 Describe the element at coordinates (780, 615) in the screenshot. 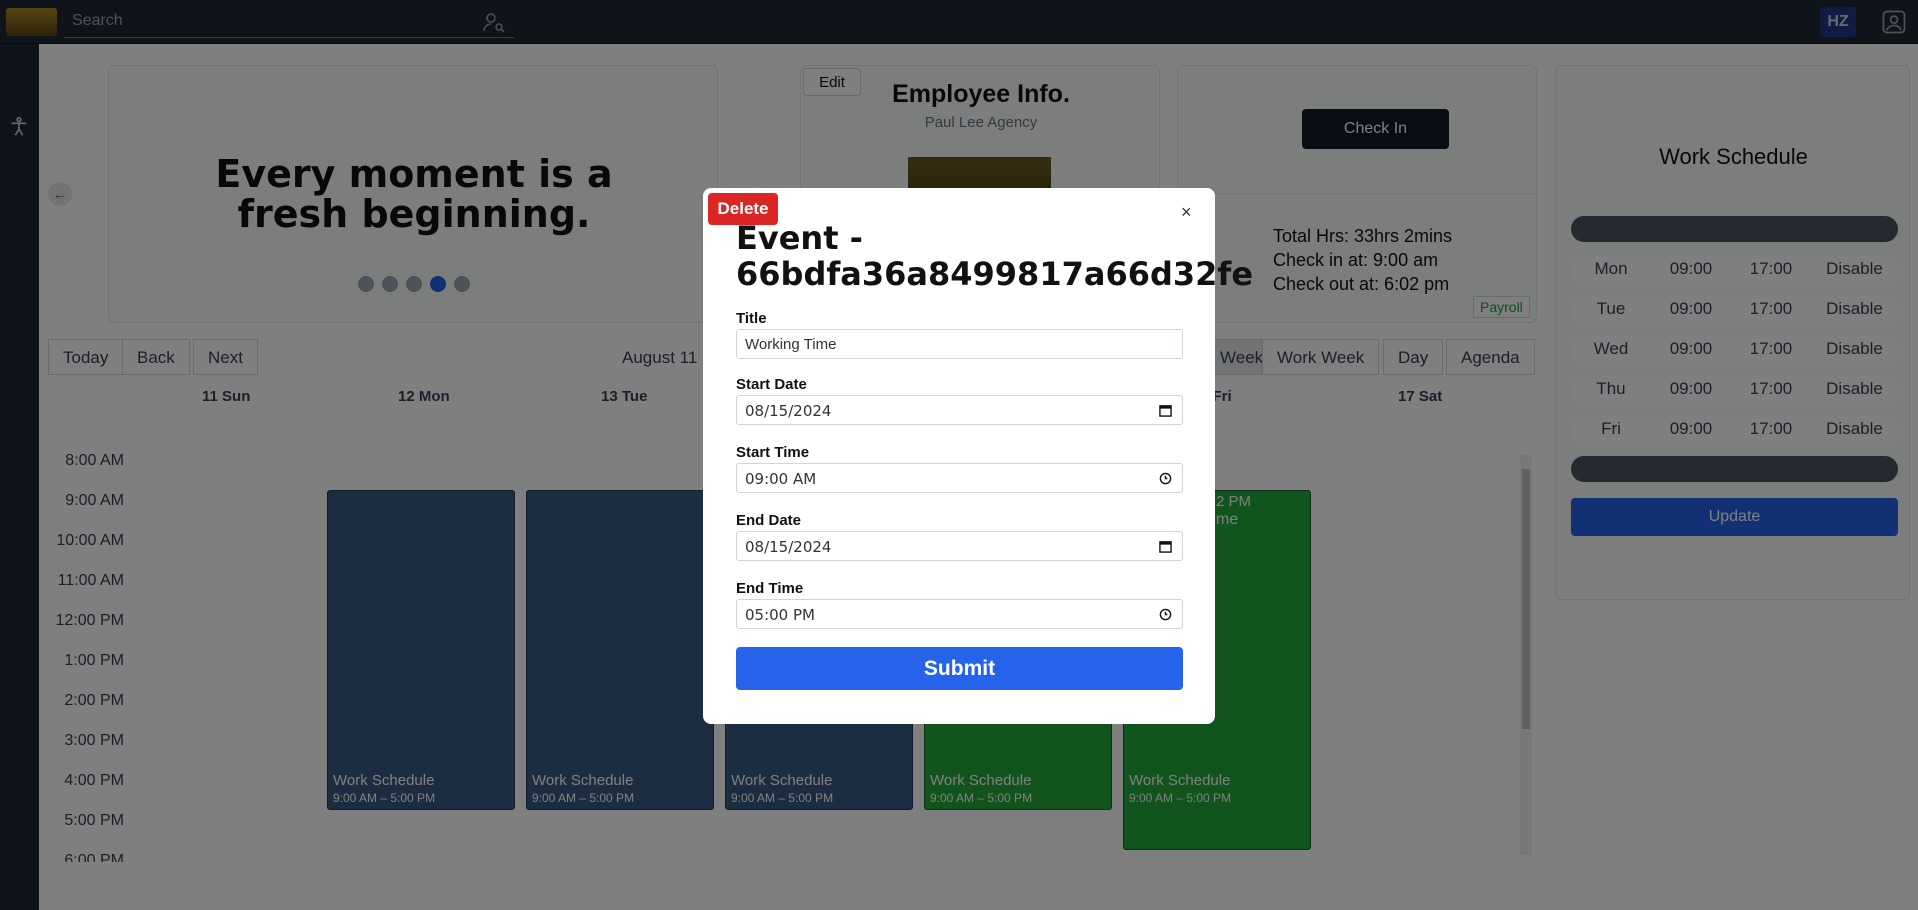

I see `end-time-value: 05:00 PM` at that location.